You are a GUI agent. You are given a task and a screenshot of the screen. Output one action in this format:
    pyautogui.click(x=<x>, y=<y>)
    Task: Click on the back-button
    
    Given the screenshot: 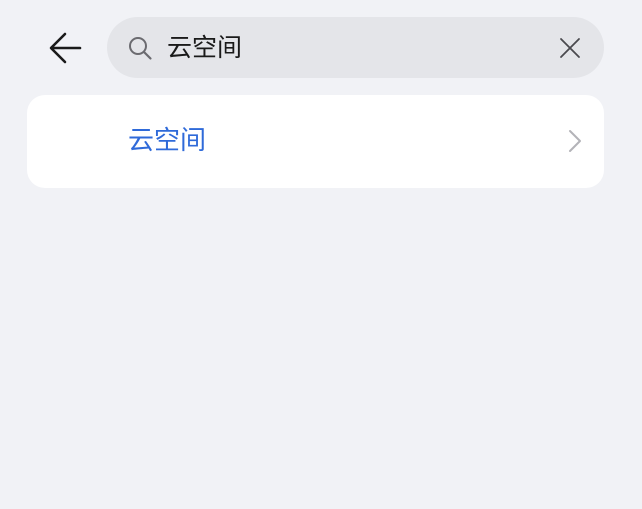 What is the action you would take?
    pyautogui.click(x=66, y=48)
    